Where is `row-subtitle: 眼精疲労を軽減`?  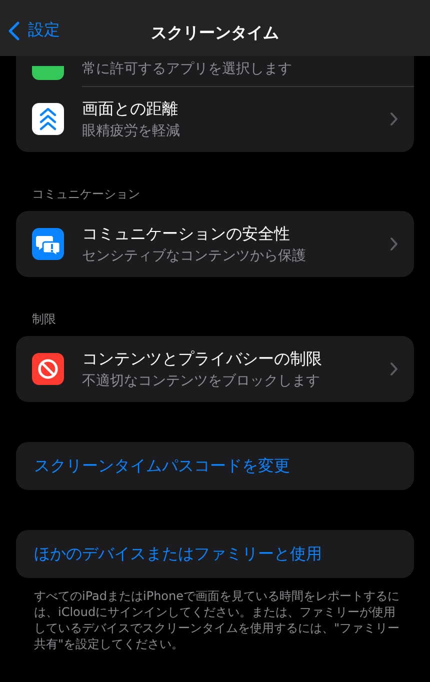
row-subtitle: 眼精疲労を軽減 is located at coordinates (131, 131).